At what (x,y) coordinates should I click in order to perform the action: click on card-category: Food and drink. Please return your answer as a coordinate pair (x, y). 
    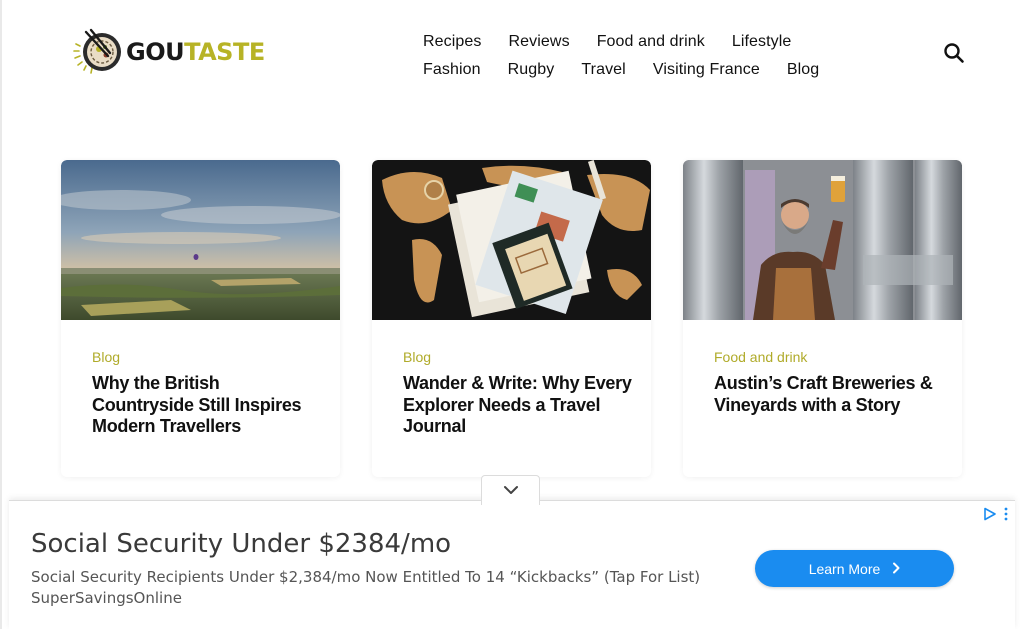
    Looking at the image, I should click on (760, 357).